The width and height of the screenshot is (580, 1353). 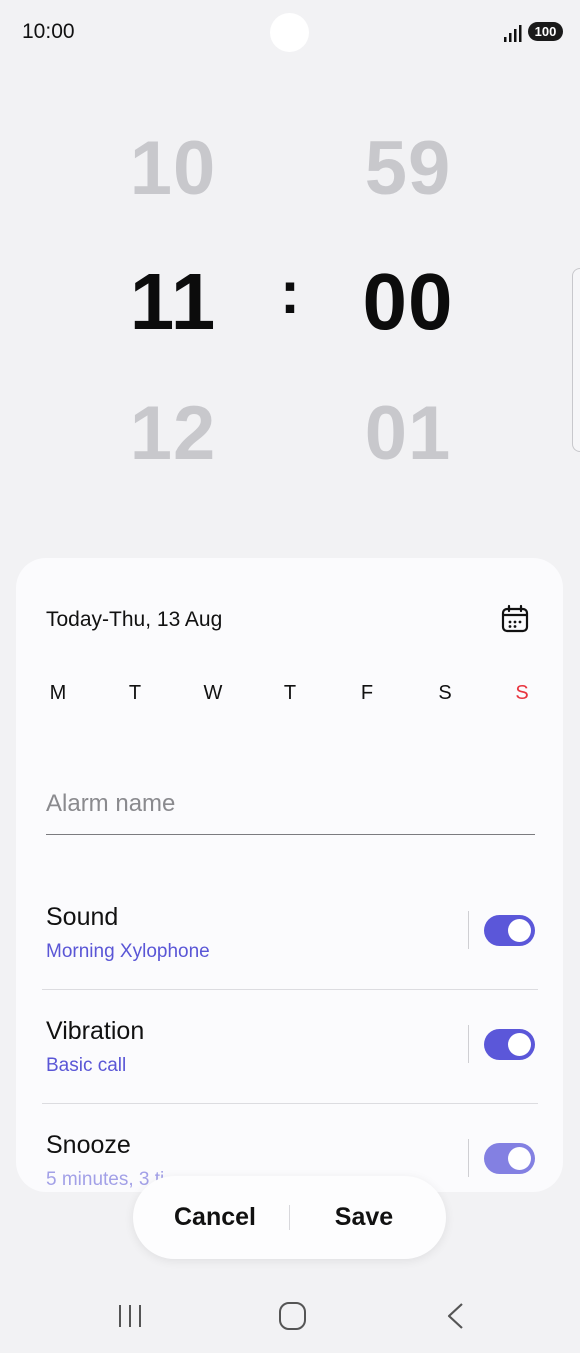 What do you see at coordinates (130, 1316) in the screenshot?
I see `recents-icon` at bounding box center [130, 1316].